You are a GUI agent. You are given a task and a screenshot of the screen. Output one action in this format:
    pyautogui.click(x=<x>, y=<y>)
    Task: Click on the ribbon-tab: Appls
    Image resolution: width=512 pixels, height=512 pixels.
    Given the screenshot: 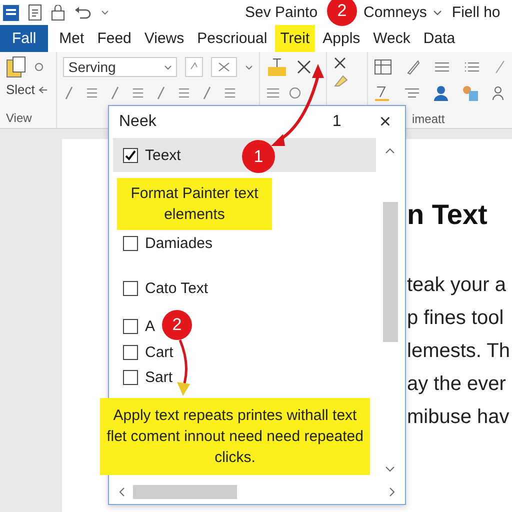 What is the action you would take?
    pyautogui.click(x=342, y=38)
    